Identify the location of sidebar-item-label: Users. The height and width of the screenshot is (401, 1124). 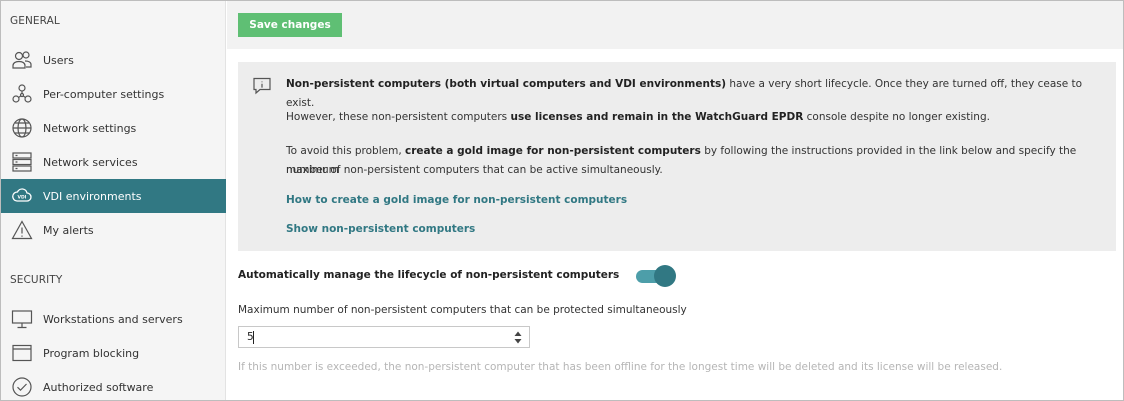
(58, 60).